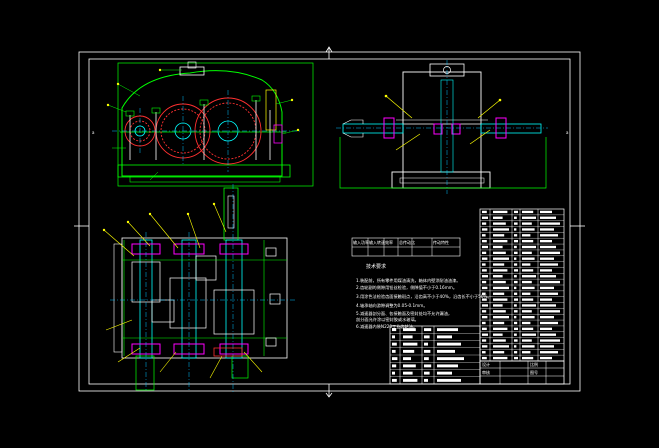  I want to click on char-h2: 效率, so click(389, 242).